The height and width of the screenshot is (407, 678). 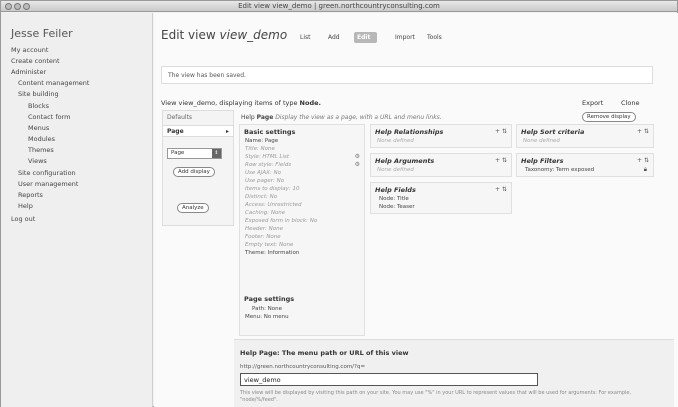 What do you see at coordinates (267, 157) in the screenshot?
I see `setting-style: Style: HTML List` at bounding box center [267, 157].